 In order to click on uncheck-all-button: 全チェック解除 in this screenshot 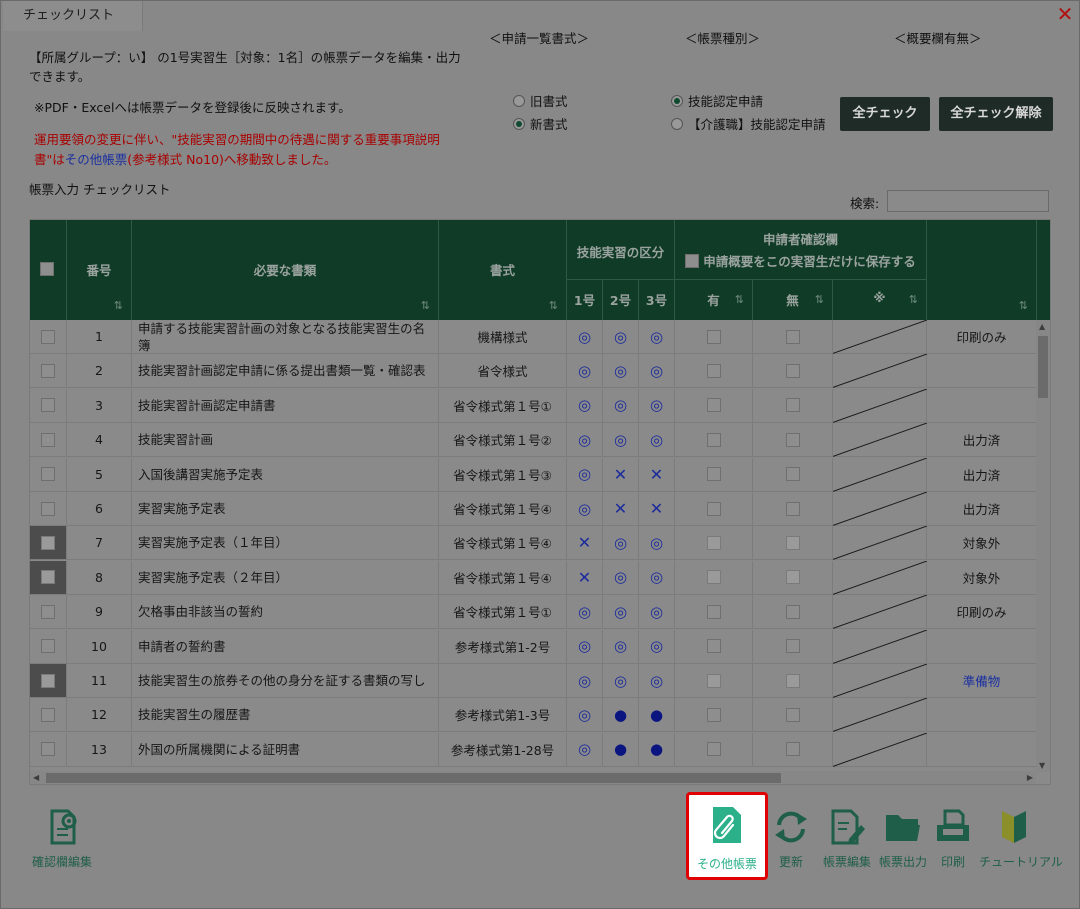, I will do `click(996, 114)`.